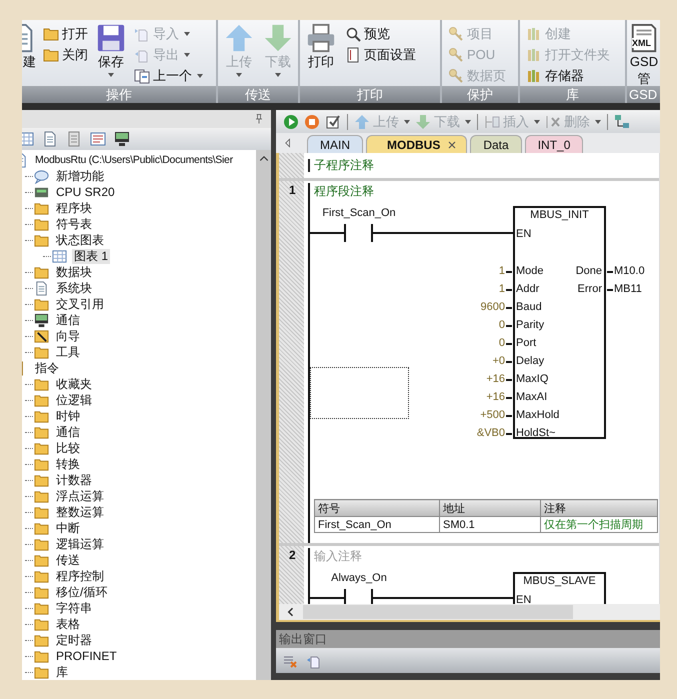 This screenshot has height=699, width=677. What do you see at coordinates (417, 144) in the screenshot?
I see `tab: MODBUS` at bounding box center [417, 144].